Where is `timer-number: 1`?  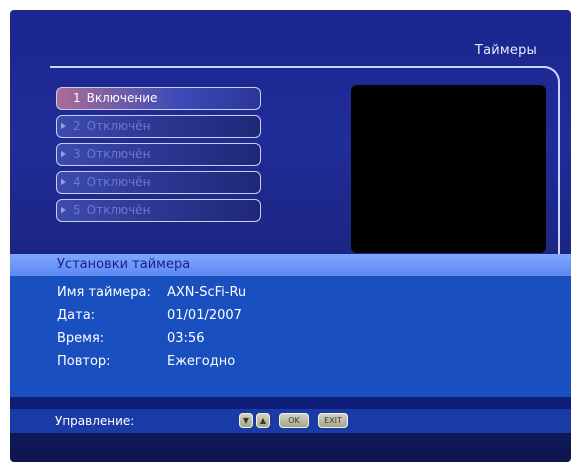 timer-number: 1 is located at coordinates (77, 98).